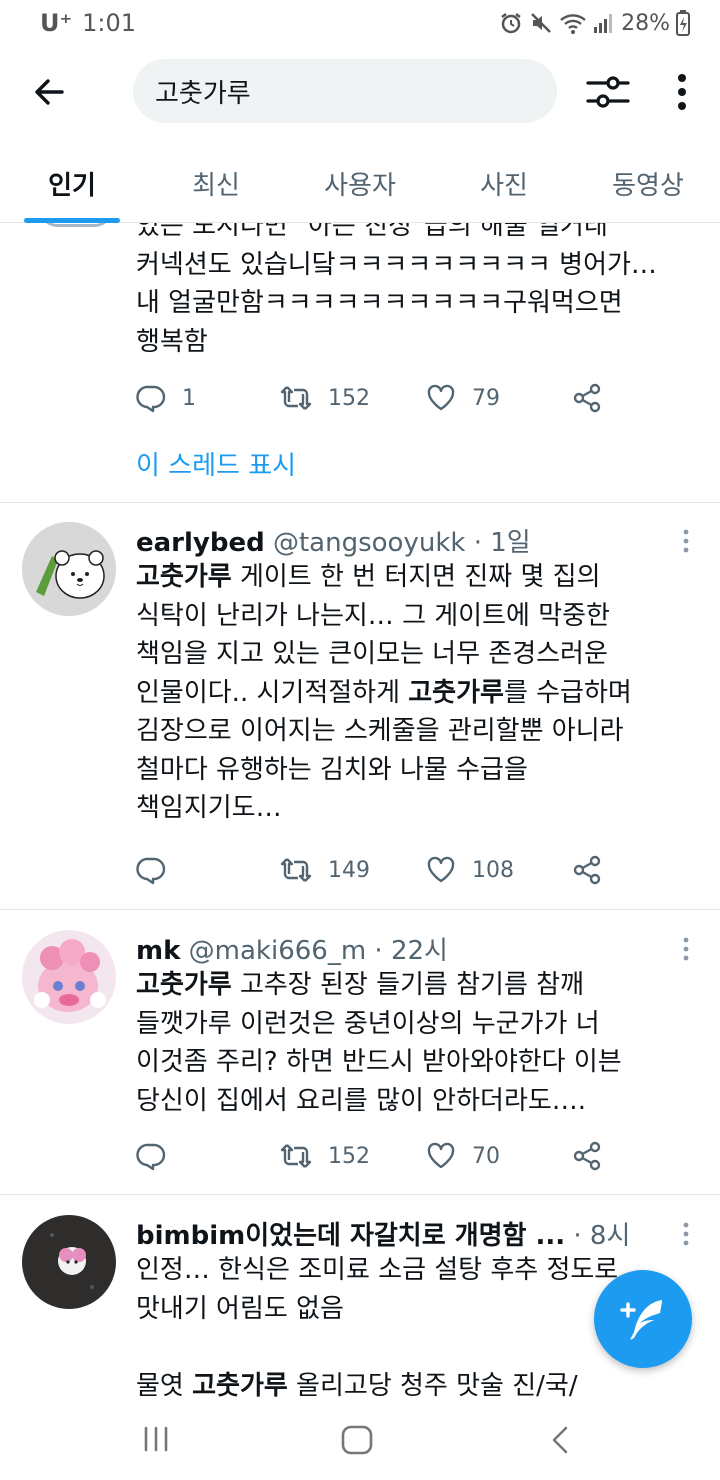 The width and height of the screenshot is (720, 1480). What do you see at coordinates (278, 951) in the screenshot?
I see `author-handle: @maki666_m` at bounding box center [278, 951].